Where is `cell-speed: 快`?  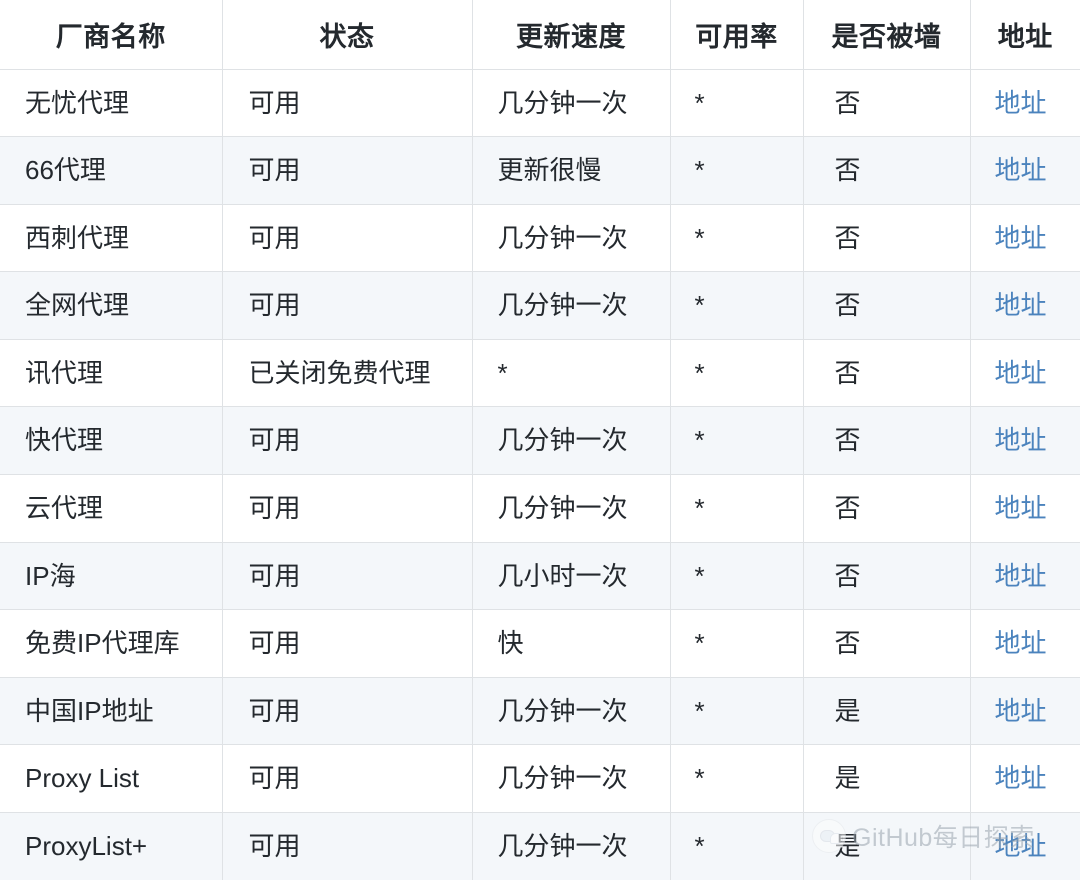
cell-speed: 快 is located at coordinates (571, 643).